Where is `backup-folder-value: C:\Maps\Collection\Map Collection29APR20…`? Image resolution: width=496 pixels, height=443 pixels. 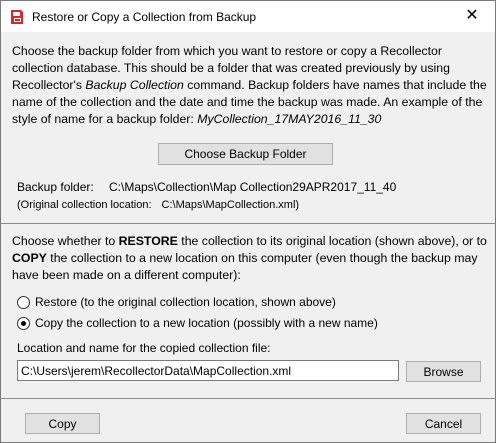
backup-folder-value: C:\Maps\Collection\Map Collection29APR20… is located at coordinates (253, 187).